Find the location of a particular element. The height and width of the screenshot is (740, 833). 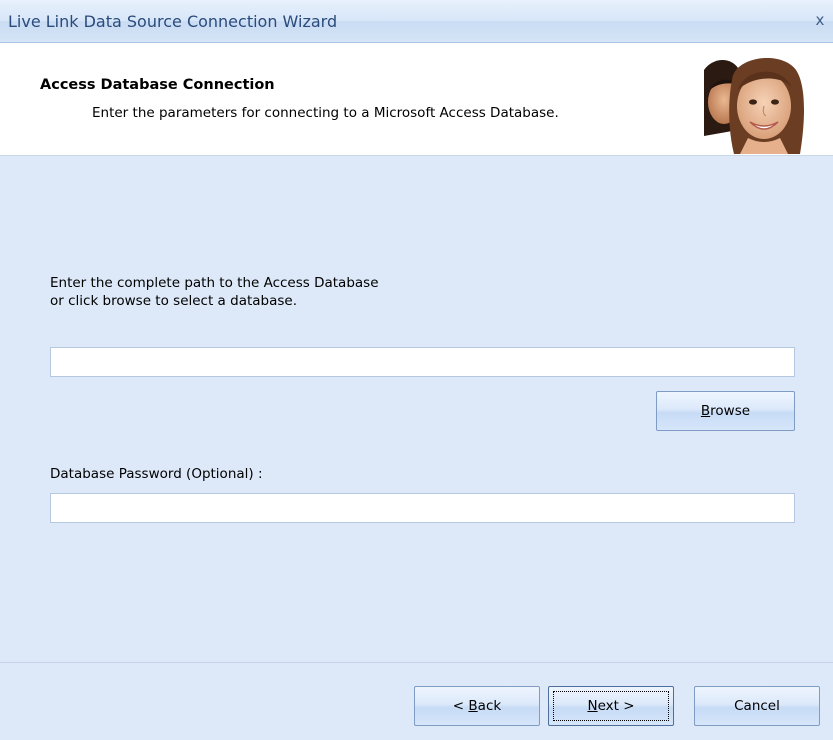

people-photo-icon is located at coordinates (754, 105).